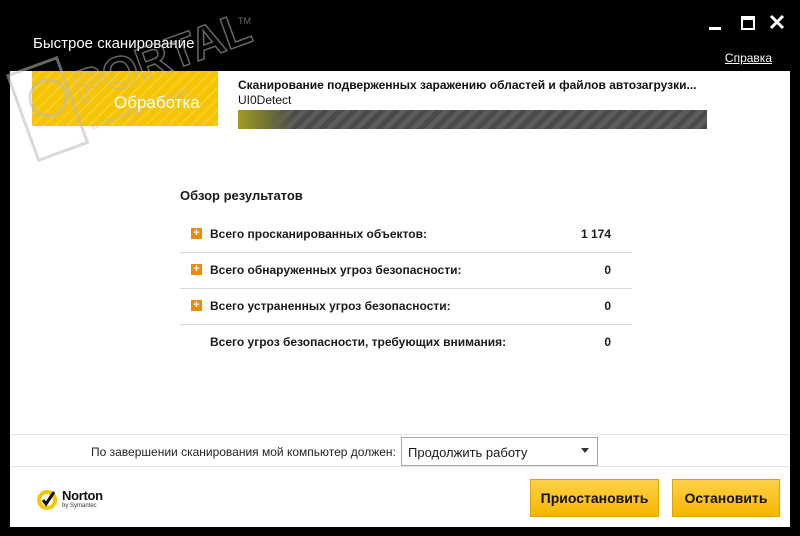 The height and width of the screenshot is (536, 800). I want to click on brand-name: Norton, so click(82, 495).